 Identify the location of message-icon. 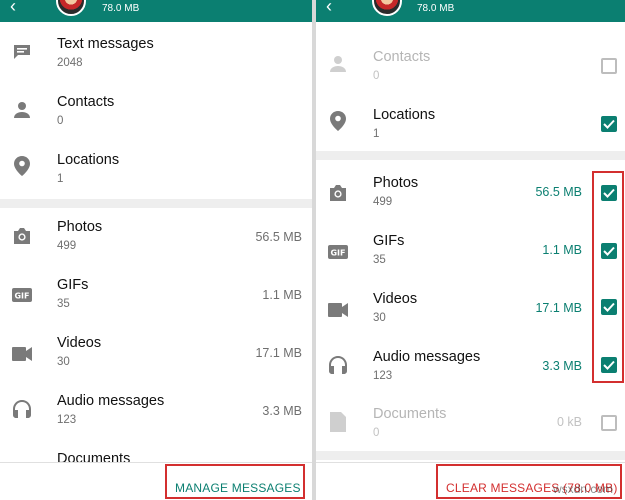
(22, 52).